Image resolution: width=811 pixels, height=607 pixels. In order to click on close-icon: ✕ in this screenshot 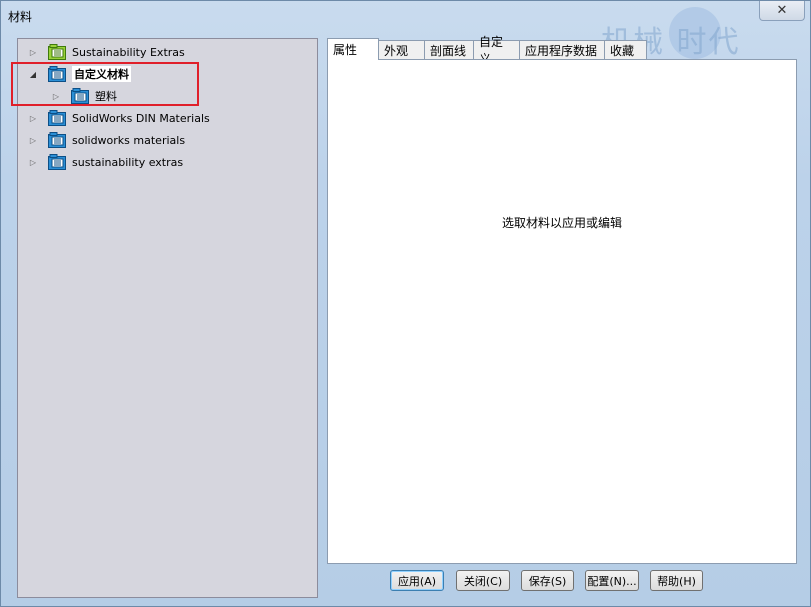, I will do `click(782, 10)`.